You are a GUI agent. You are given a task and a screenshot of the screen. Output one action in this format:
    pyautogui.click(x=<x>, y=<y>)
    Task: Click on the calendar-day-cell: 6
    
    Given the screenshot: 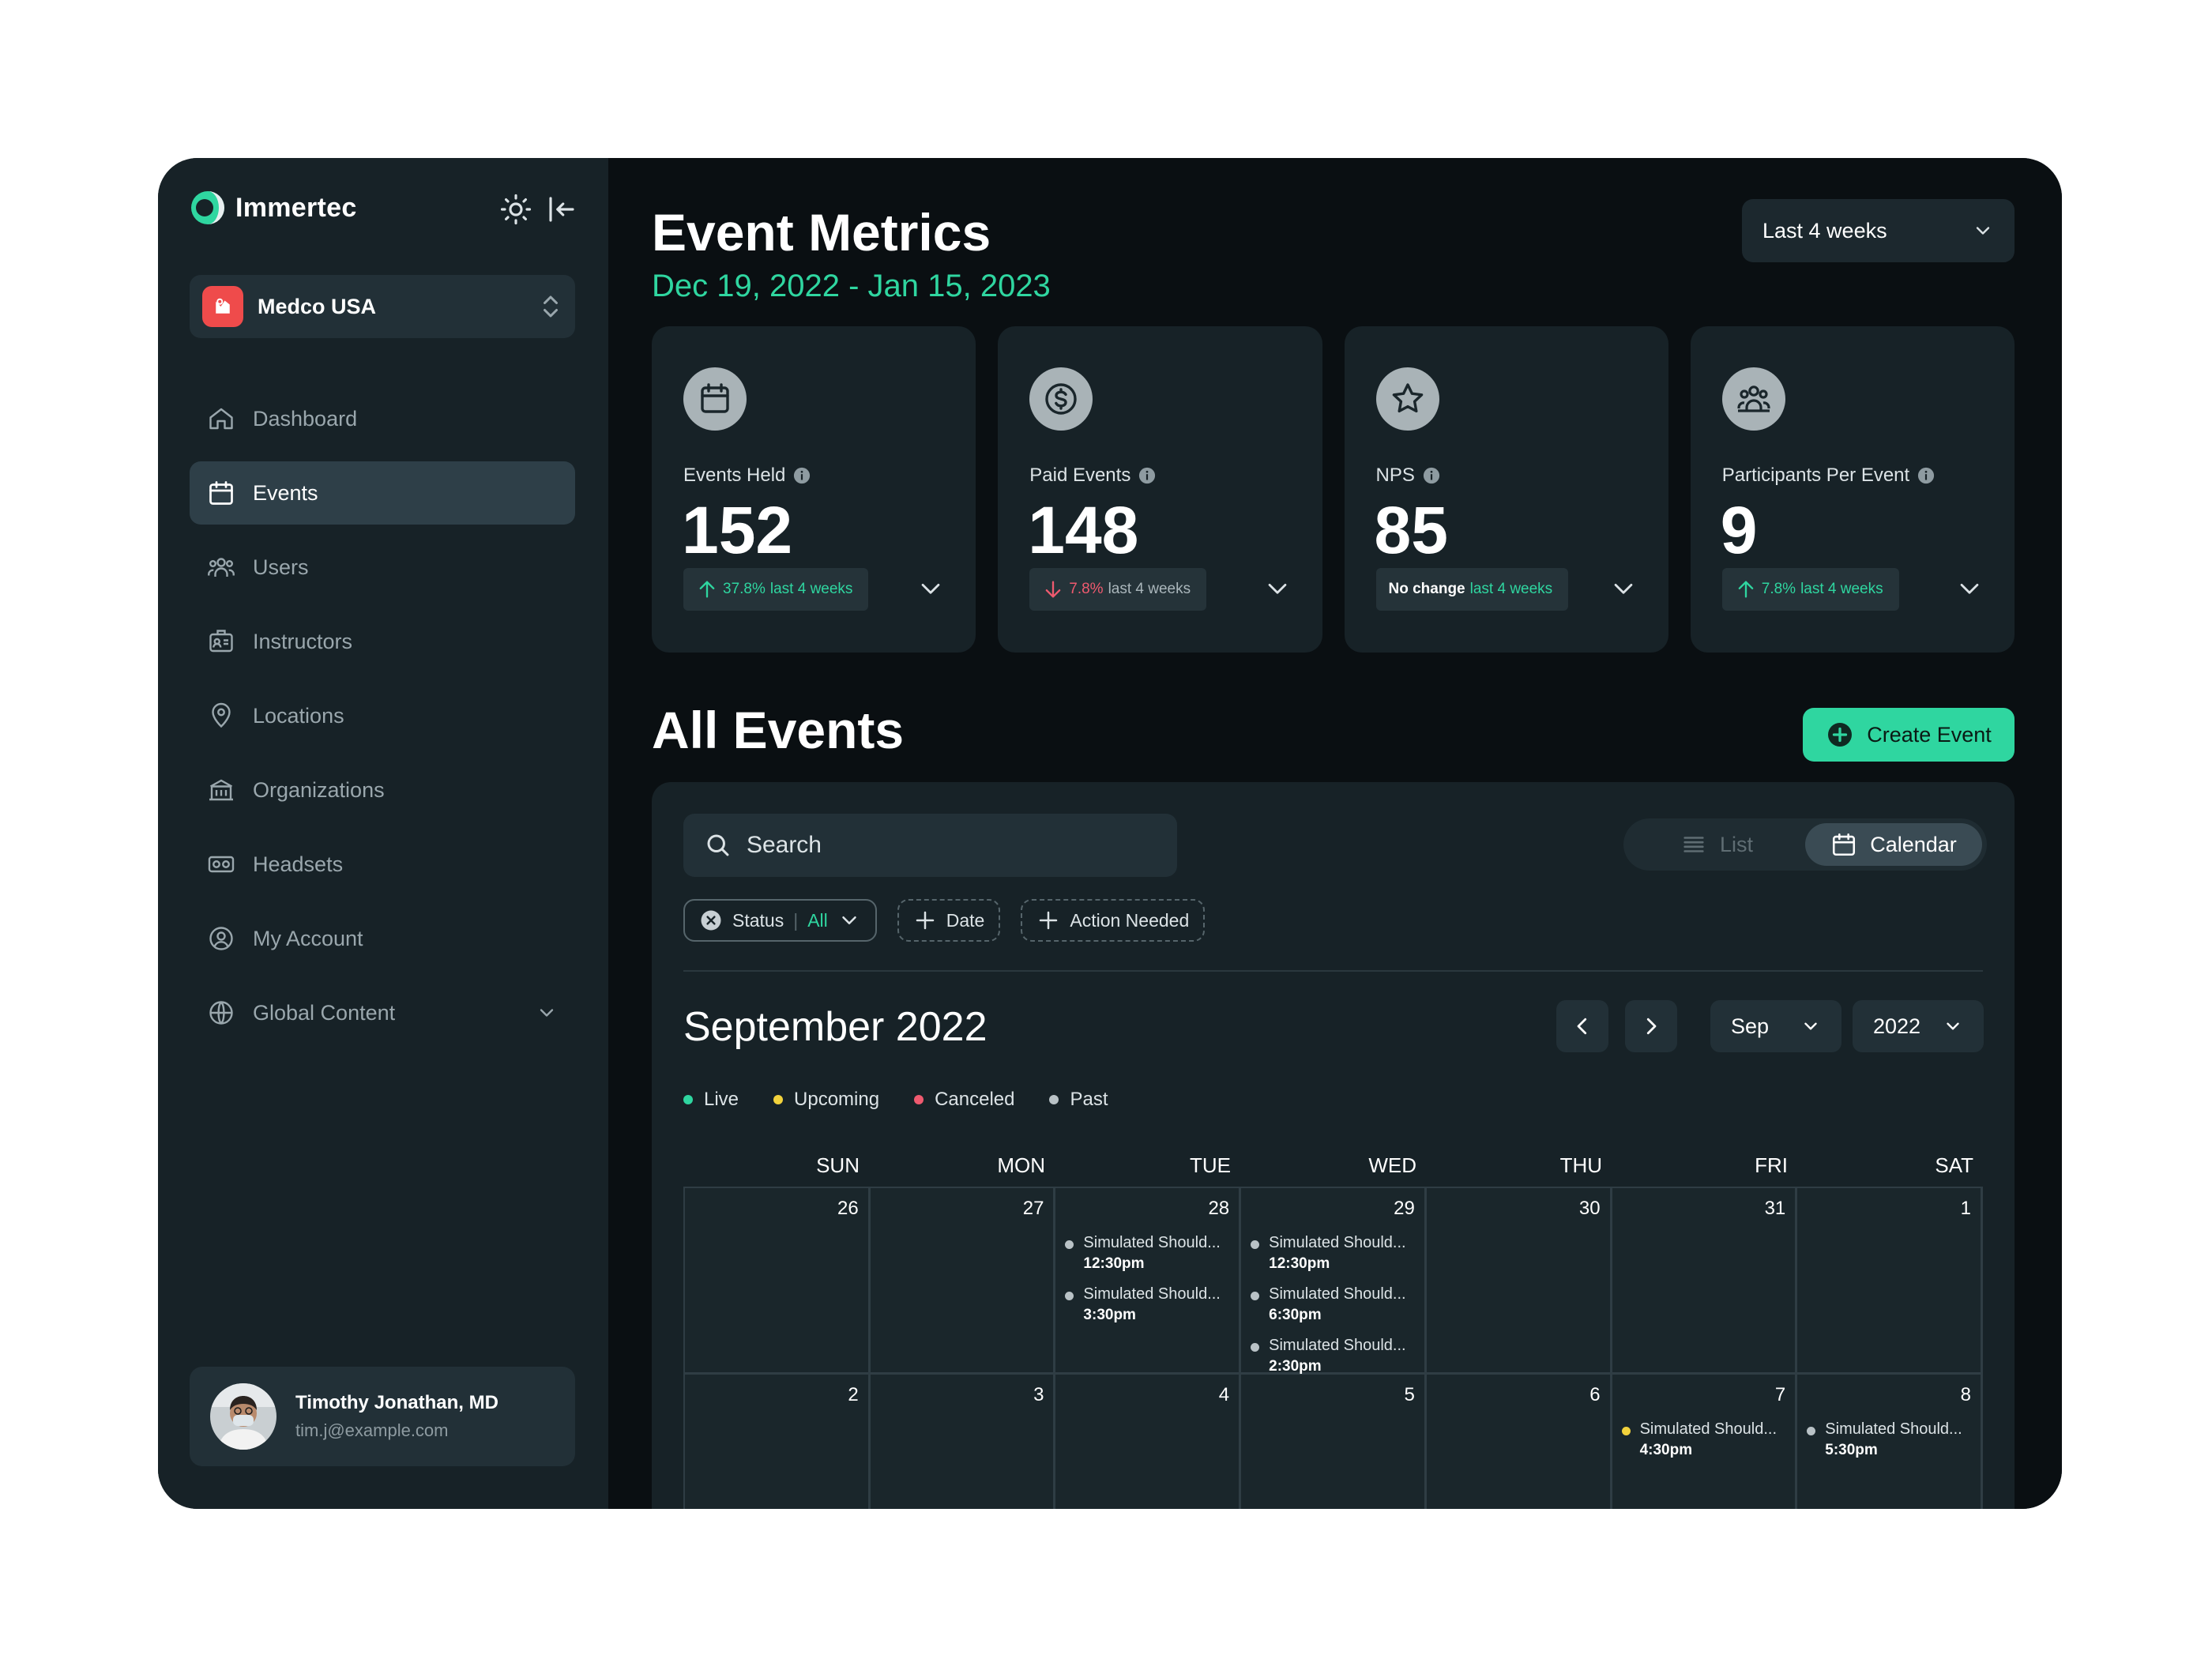 What is the action you would take?
    pyautogui.click(x=1519, y=1442)
    